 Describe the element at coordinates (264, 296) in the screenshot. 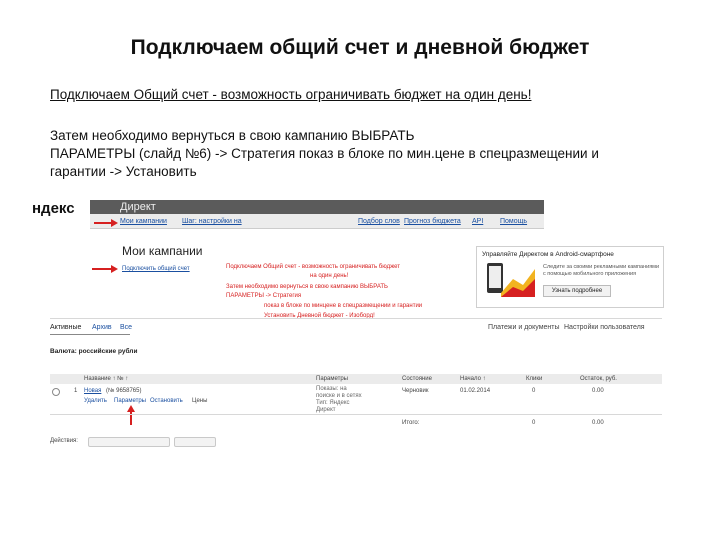

I see `annotation-4: ПАРАМЕТРЫ -> Стратегия` at that location.